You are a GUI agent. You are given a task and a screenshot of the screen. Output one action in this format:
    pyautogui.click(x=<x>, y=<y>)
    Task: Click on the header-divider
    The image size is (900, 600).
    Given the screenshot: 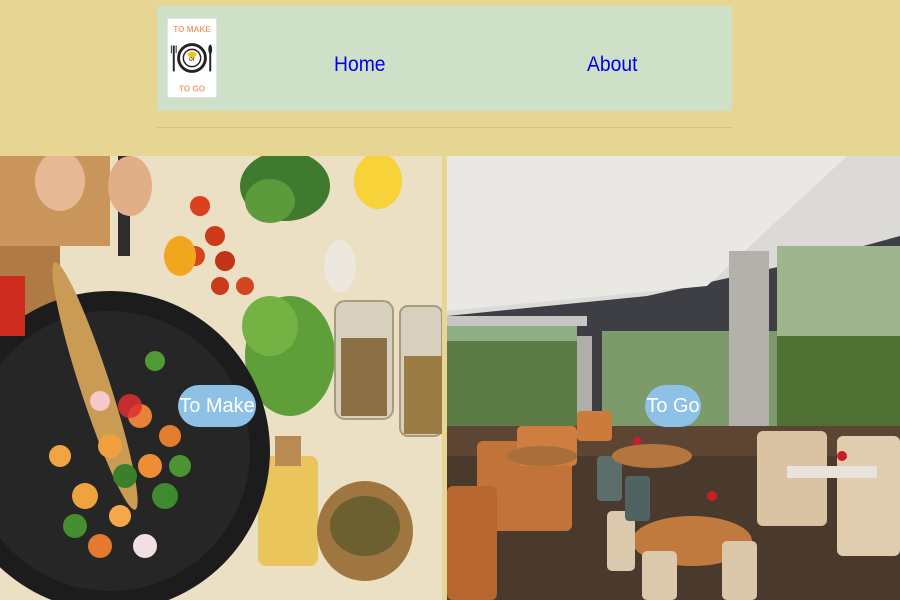 What is the action you would take?
    pyautogui.click(x=444, y=127)
    